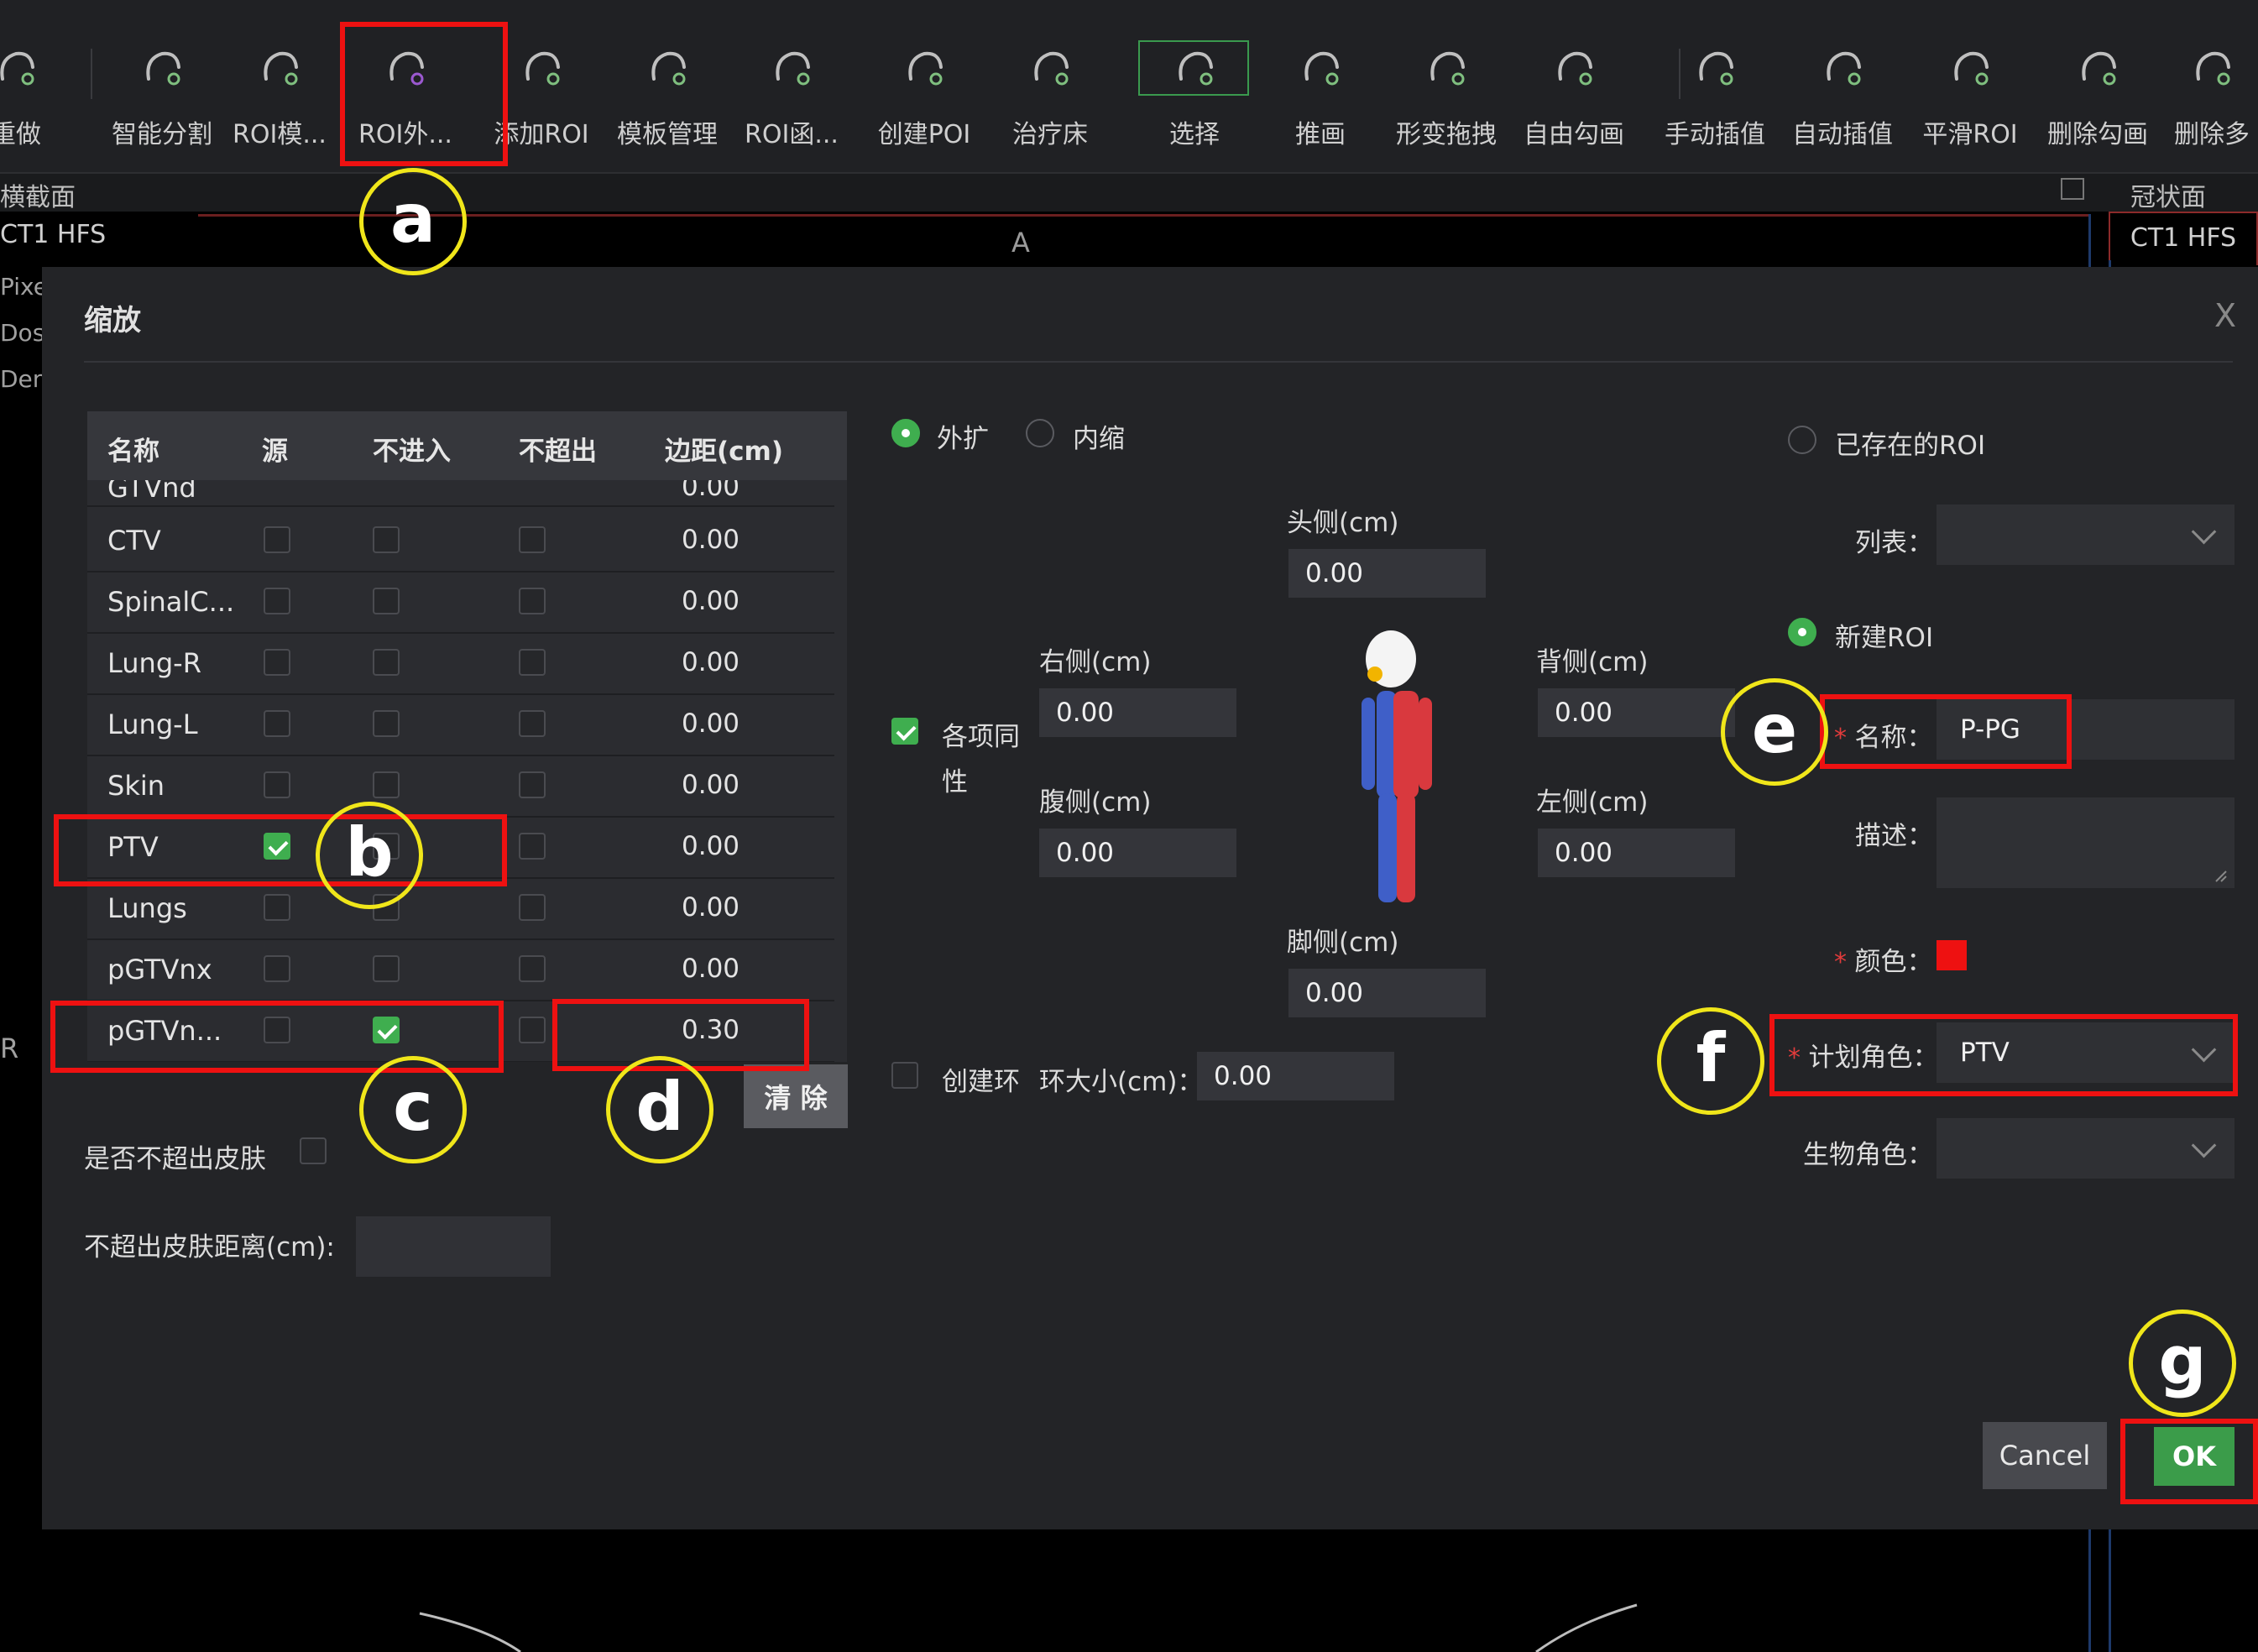 The height and width of the screenshot is (1652, 2258). Describe the element at coordinates (461, 493) in the screenshot. I see `table-row-partial: GTVnd 0.00` at that location.